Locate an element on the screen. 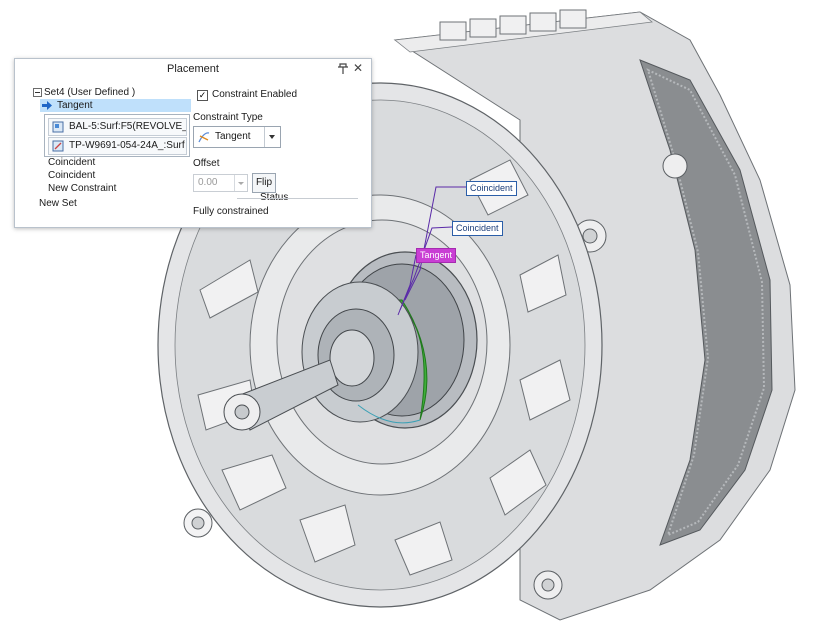 This screenshot has height=634, width=832. pin-icon is located at coordinates (343, 69).